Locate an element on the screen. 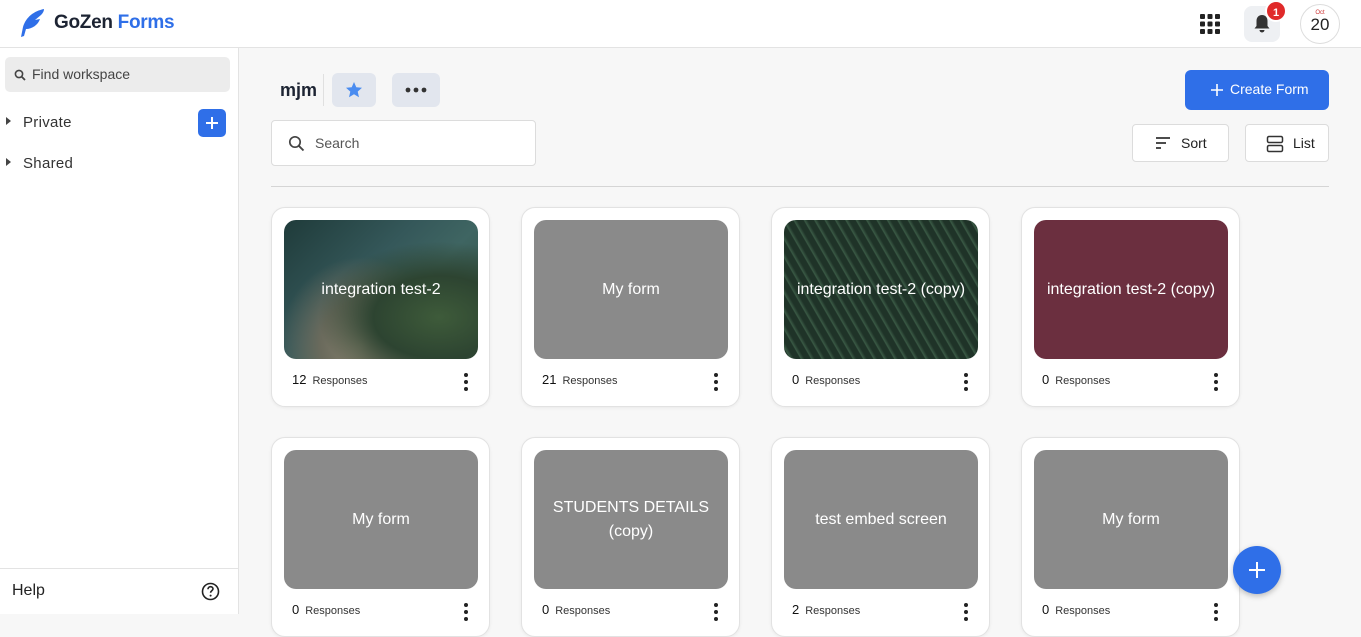  form-thumbnail: integration test-2 is located at coordinates (381, 289).